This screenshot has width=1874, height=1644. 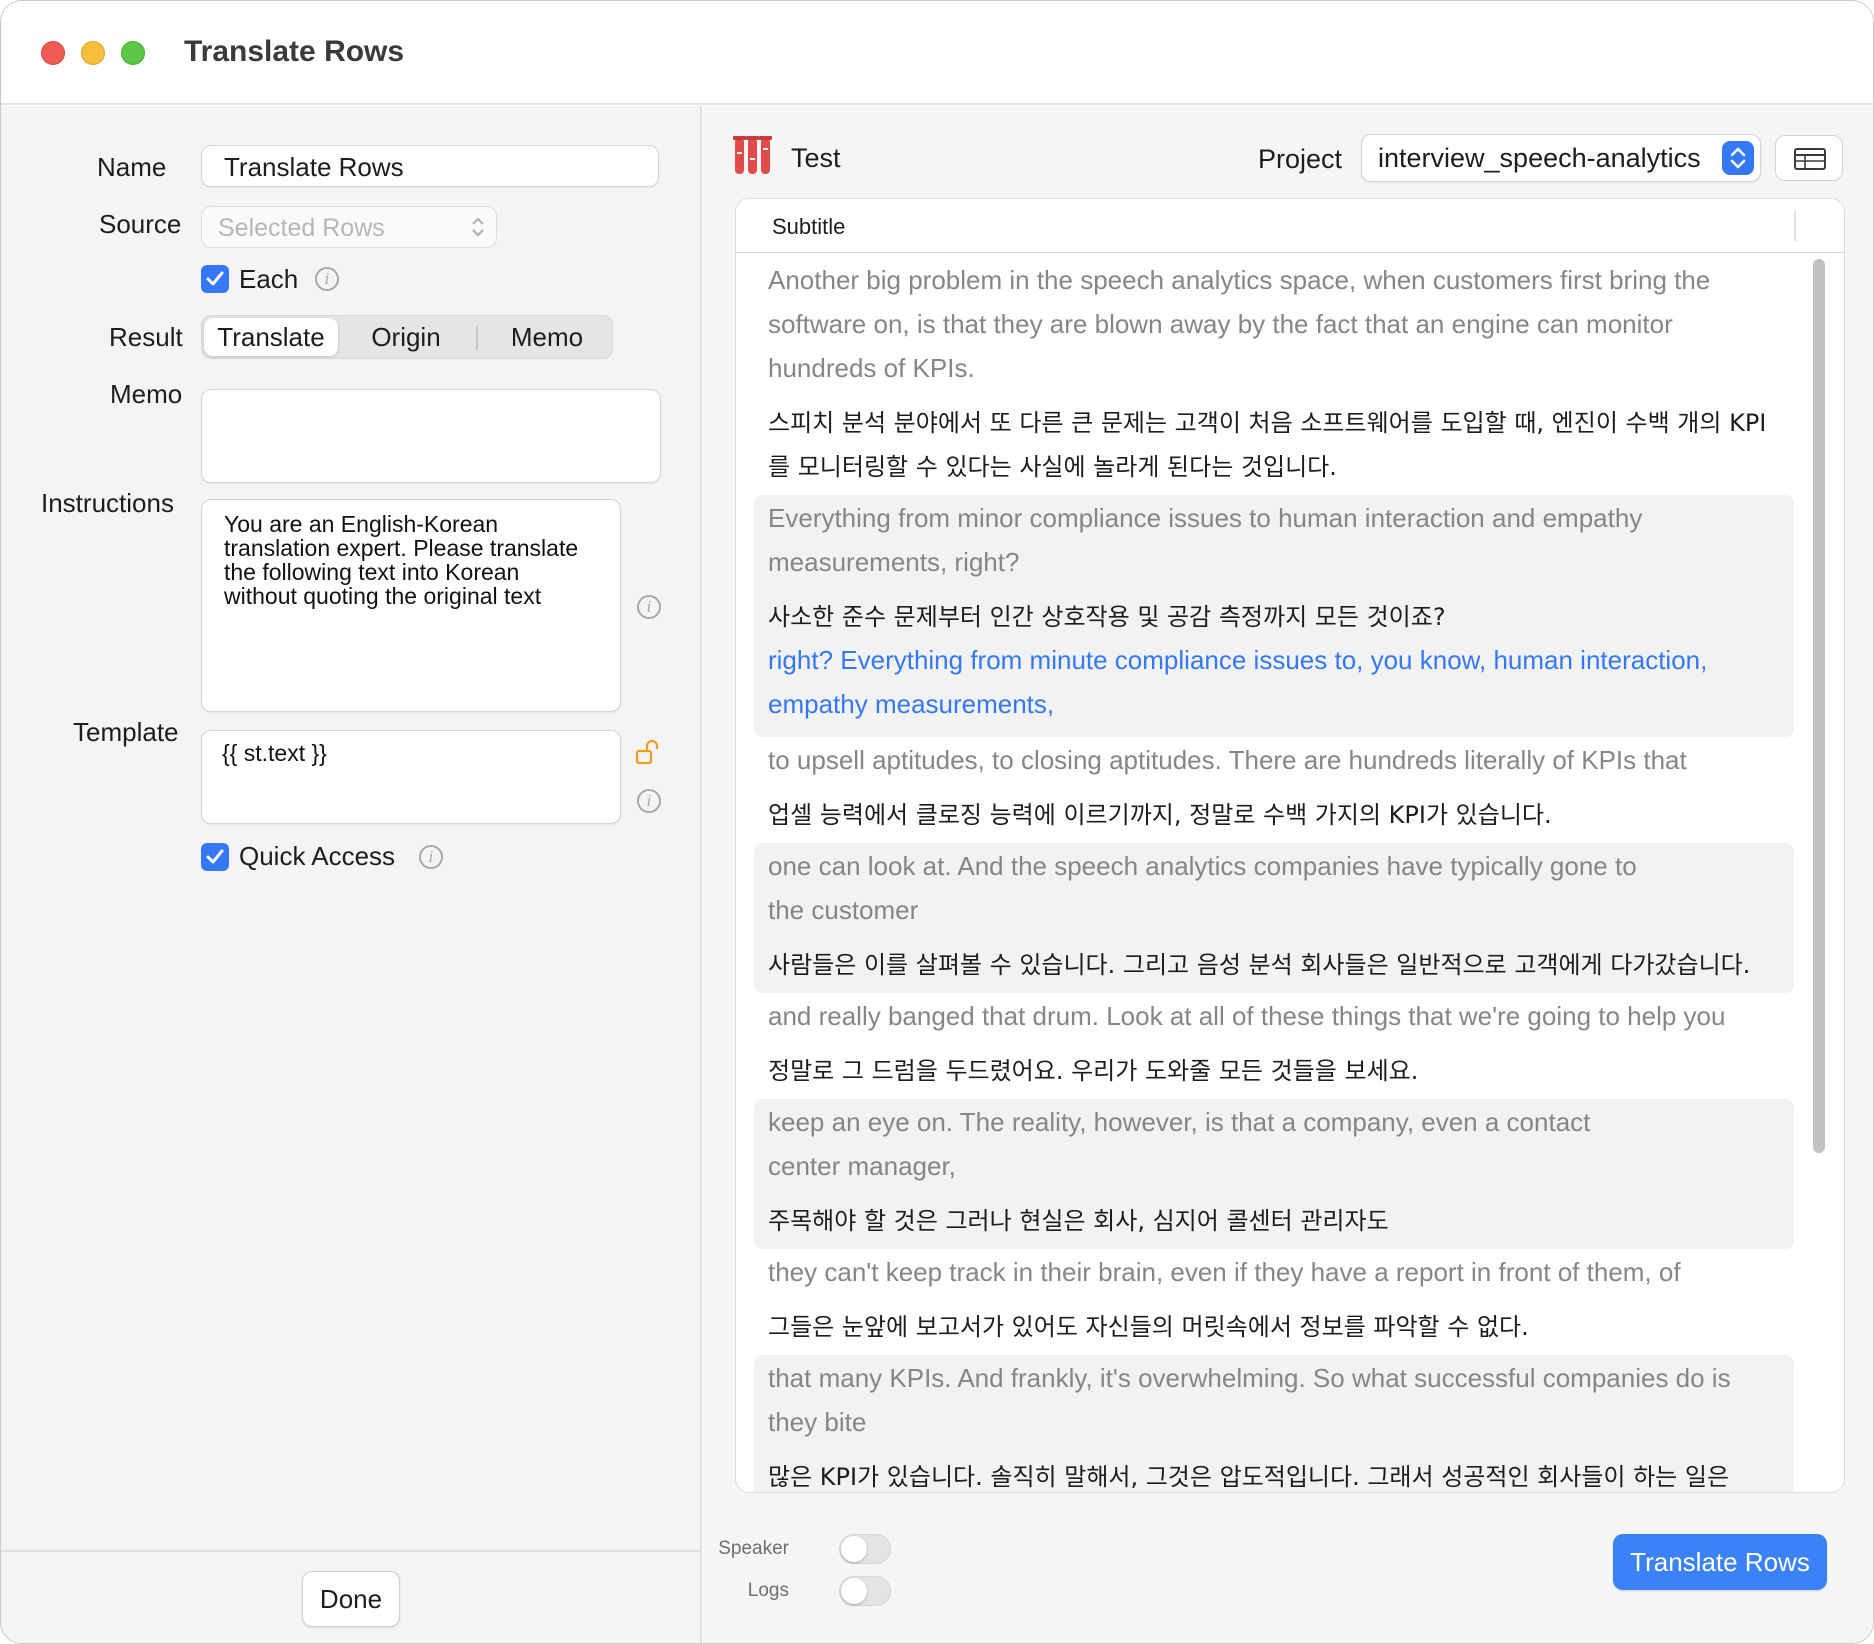 I want to click on template-field-value: {{ st.text }}, so click(x=274, y=753).